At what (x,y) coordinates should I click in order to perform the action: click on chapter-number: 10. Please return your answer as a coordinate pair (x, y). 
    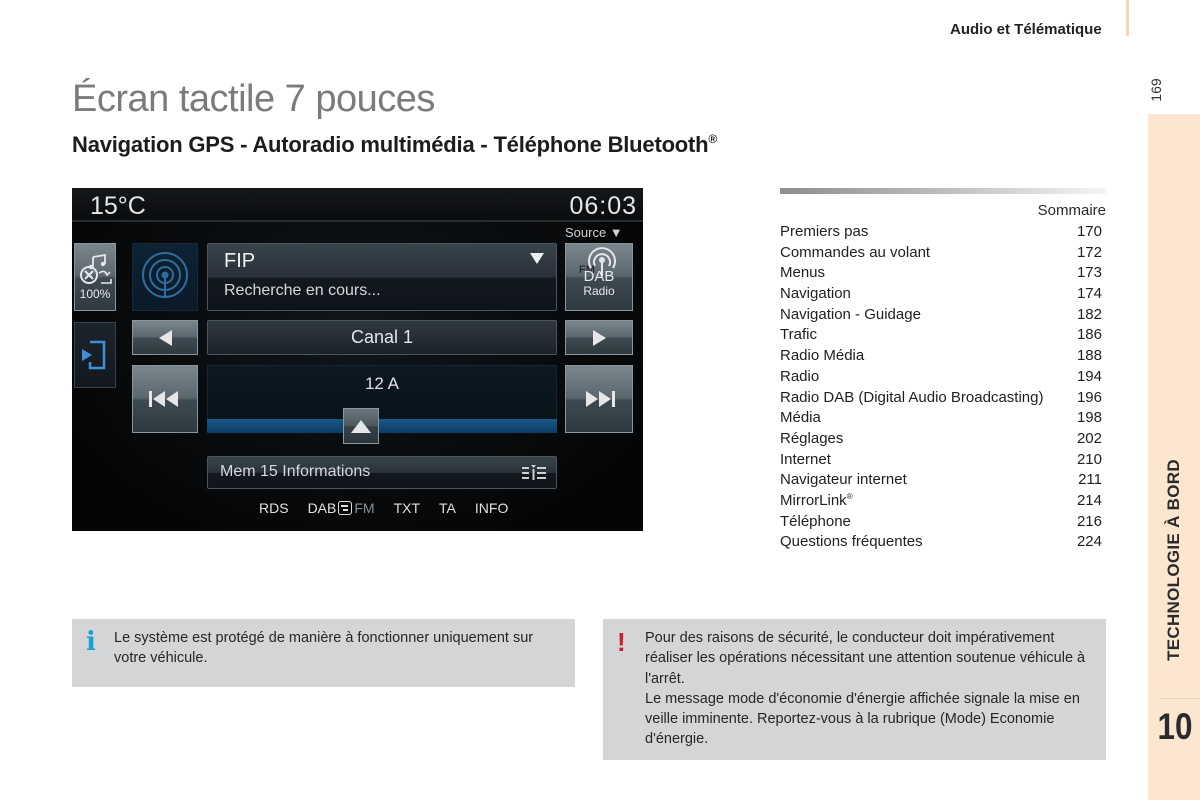
    Looking at the image, I should click on (1175, 726).